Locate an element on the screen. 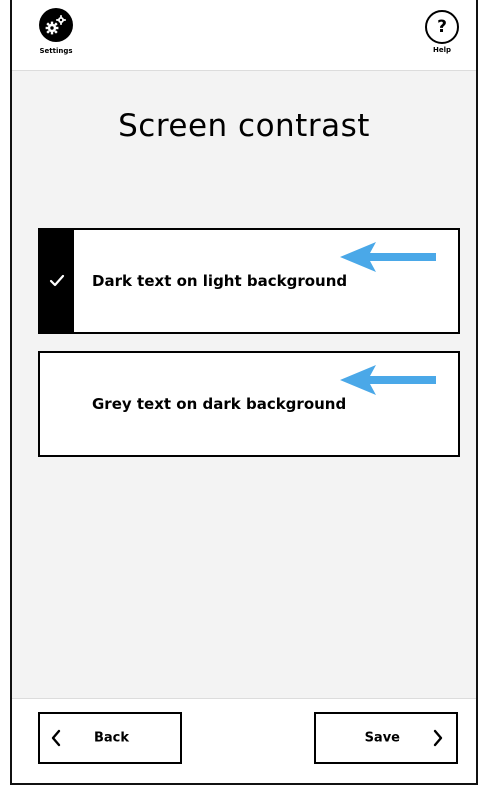 The width and height of the screenshot is (480, 787). option-grey-text-dark-bg: Grey text on dark background is located at coordinates (249, 404).